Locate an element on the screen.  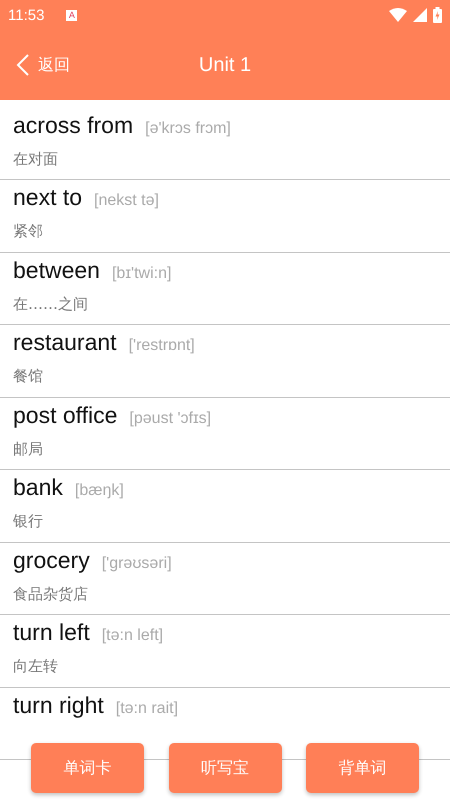
meaning-text: 在……之间 is located at coordinates (51, 304).